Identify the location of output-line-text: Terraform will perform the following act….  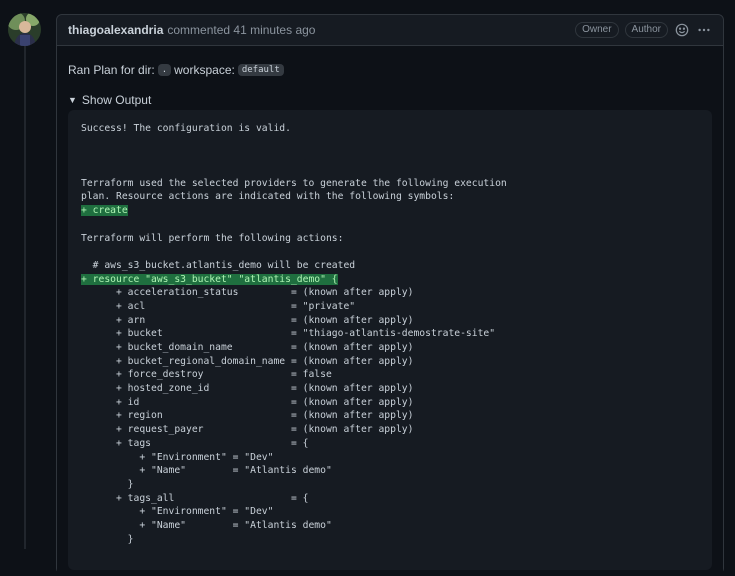
(212, 238).